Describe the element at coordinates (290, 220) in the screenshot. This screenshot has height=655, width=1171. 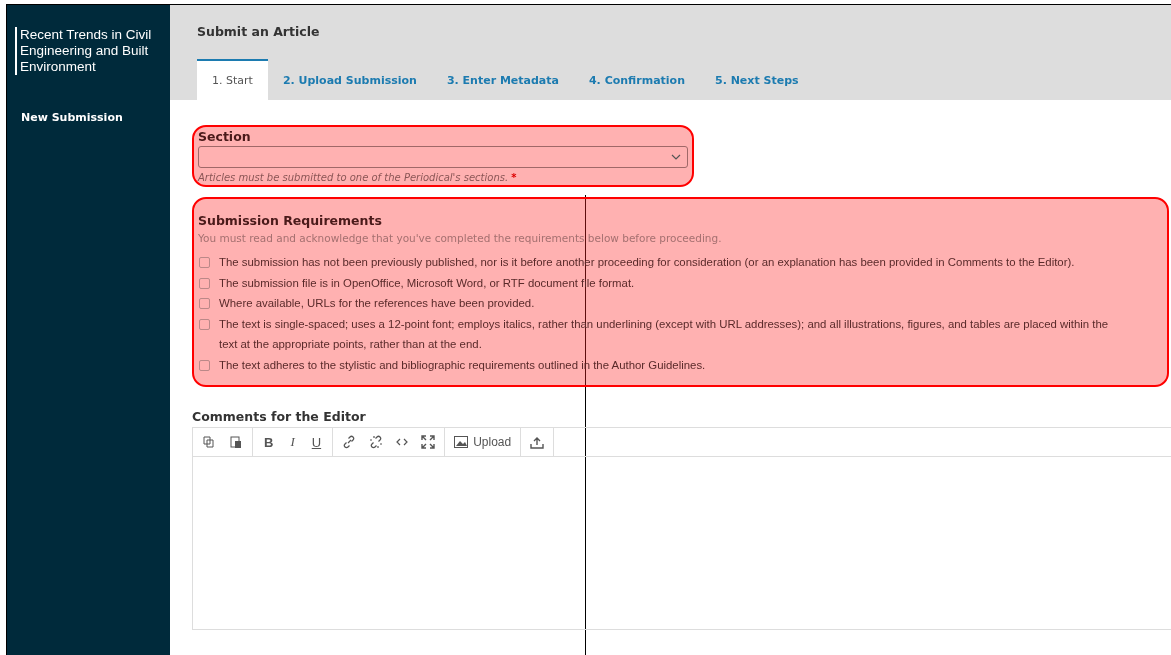
I see `requirements-title: Submission Requirements` at that location.